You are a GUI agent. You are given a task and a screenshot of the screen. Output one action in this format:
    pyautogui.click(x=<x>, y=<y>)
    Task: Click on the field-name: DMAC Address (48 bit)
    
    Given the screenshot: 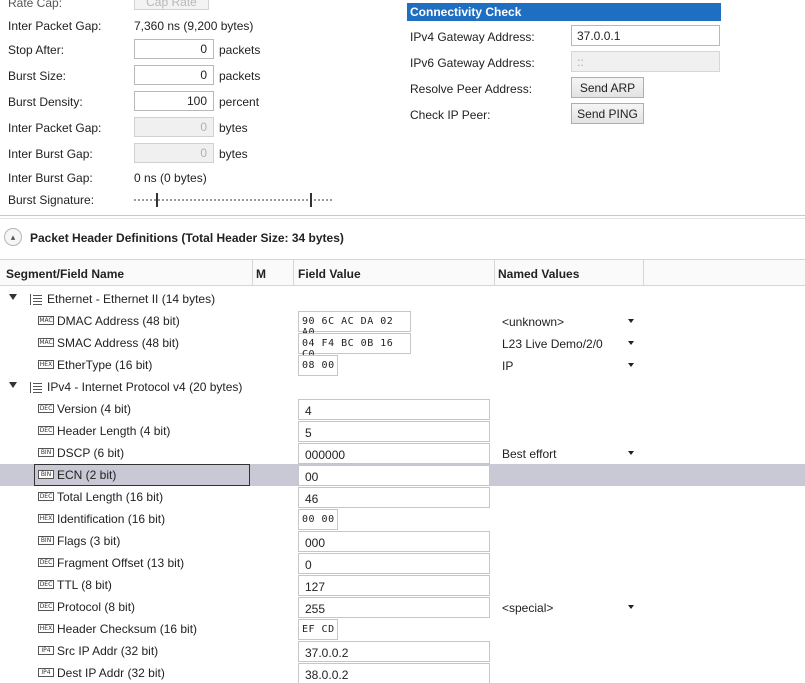 What is the action you would take?
    pyautogui.click(x=118, y=321)
    